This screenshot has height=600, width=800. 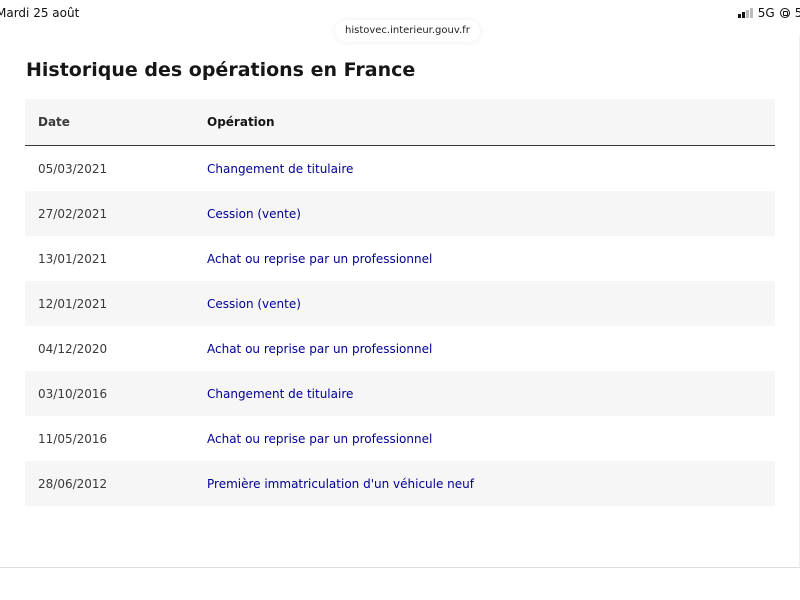 What do you see at coordinates (73, 258) in the screenshot?
I see `row-date: 13/01/2021` at bounding box center [73, 258].